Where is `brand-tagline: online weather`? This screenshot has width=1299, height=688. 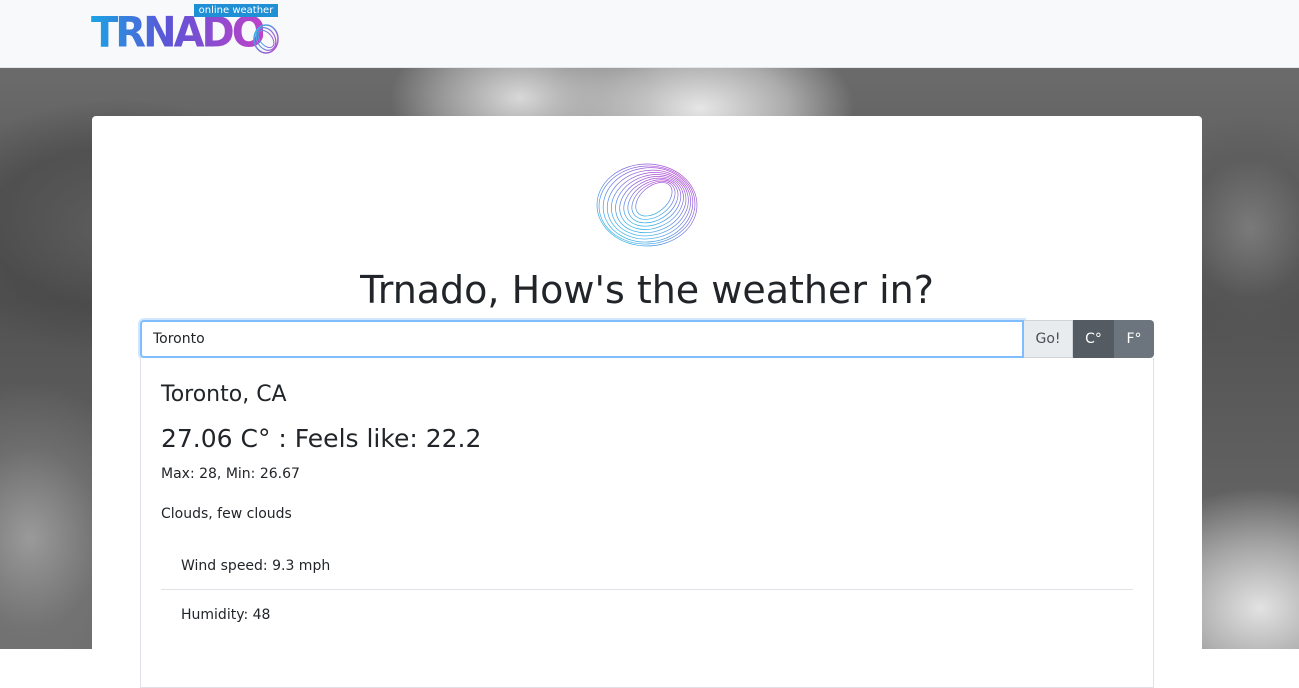
brand-tagline: online weather is located at coordinates (236, 10).